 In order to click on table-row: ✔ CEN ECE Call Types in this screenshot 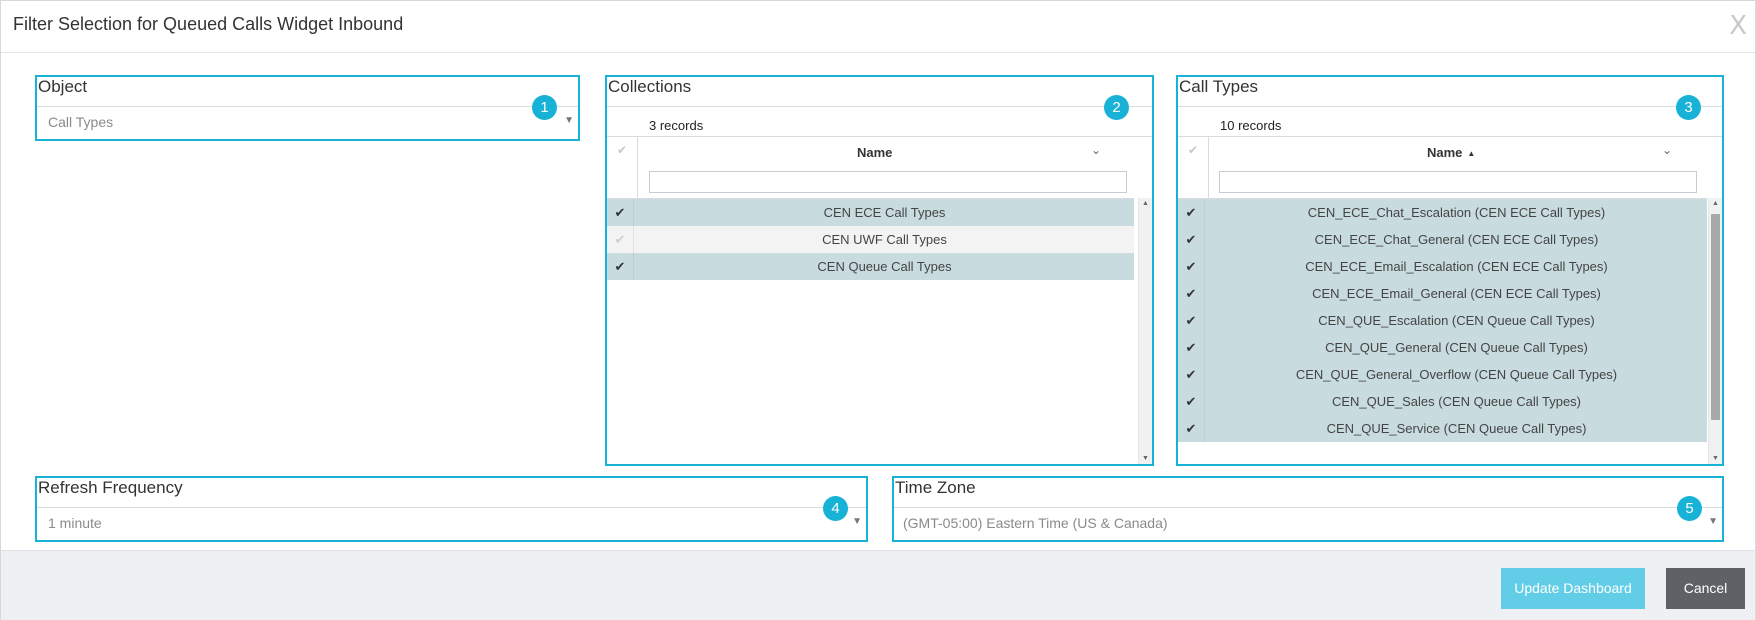, I will do `click(870, 212)`.